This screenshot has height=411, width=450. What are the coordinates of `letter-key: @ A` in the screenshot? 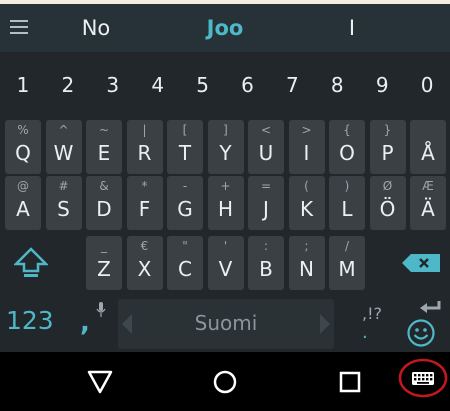 It's located at (23, 203).